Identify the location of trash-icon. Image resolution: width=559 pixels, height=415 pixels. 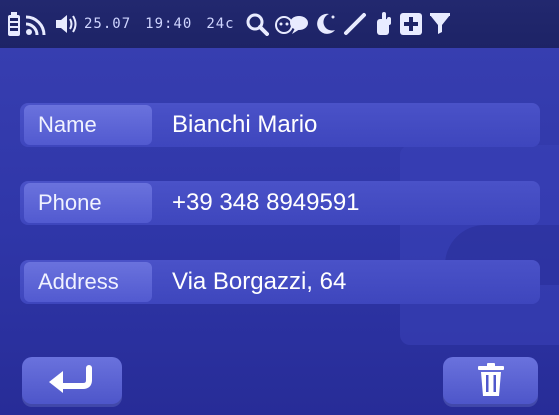
(490, 382).